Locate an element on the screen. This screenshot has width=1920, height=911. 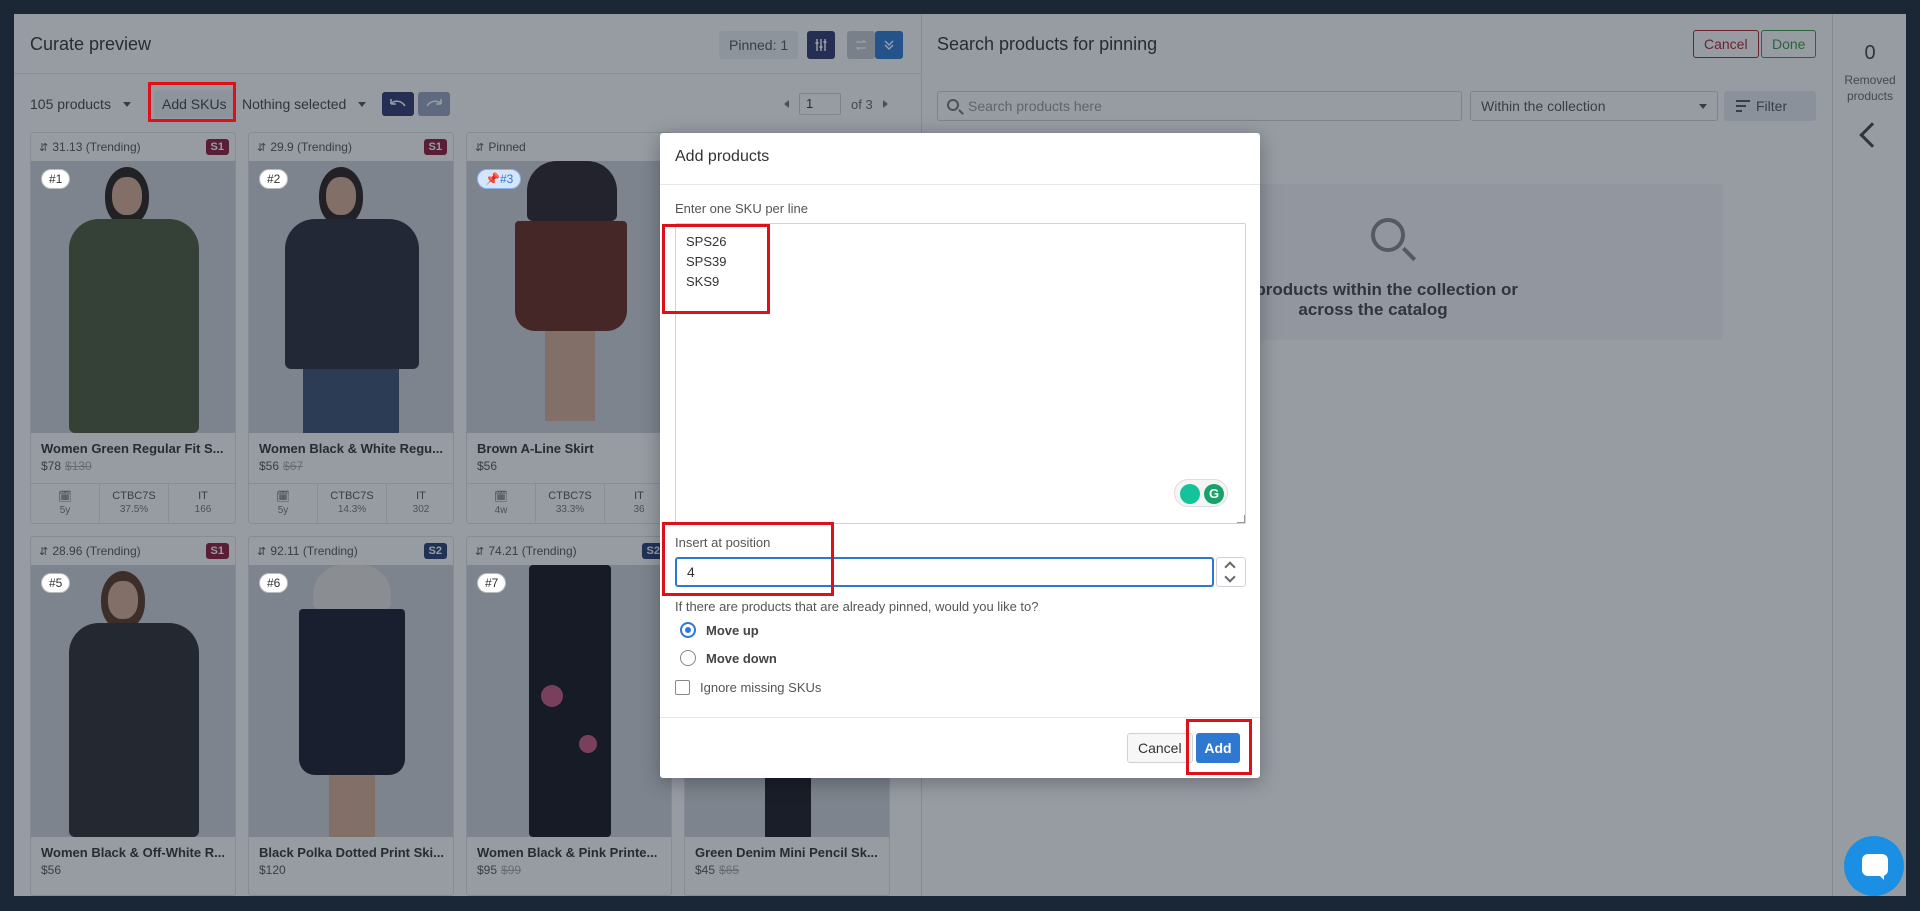
radio-move-down: Move down is located at coordinates (728, 658).